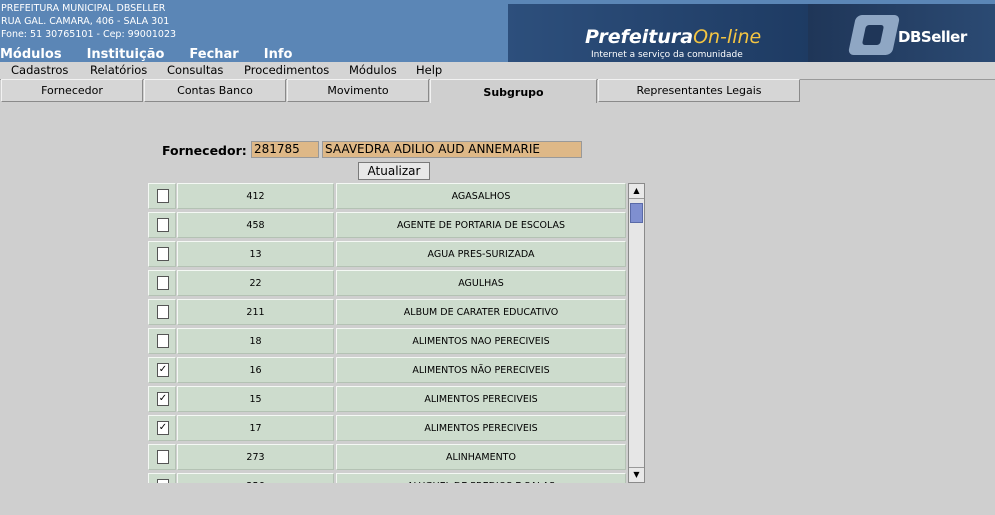 The width and height of the screenshot is (995, 515). What do you see at coordinates (285, 149) in the screenshot?
I see `fornecedor-code-field: 281785` at bounding box center [285, 149].